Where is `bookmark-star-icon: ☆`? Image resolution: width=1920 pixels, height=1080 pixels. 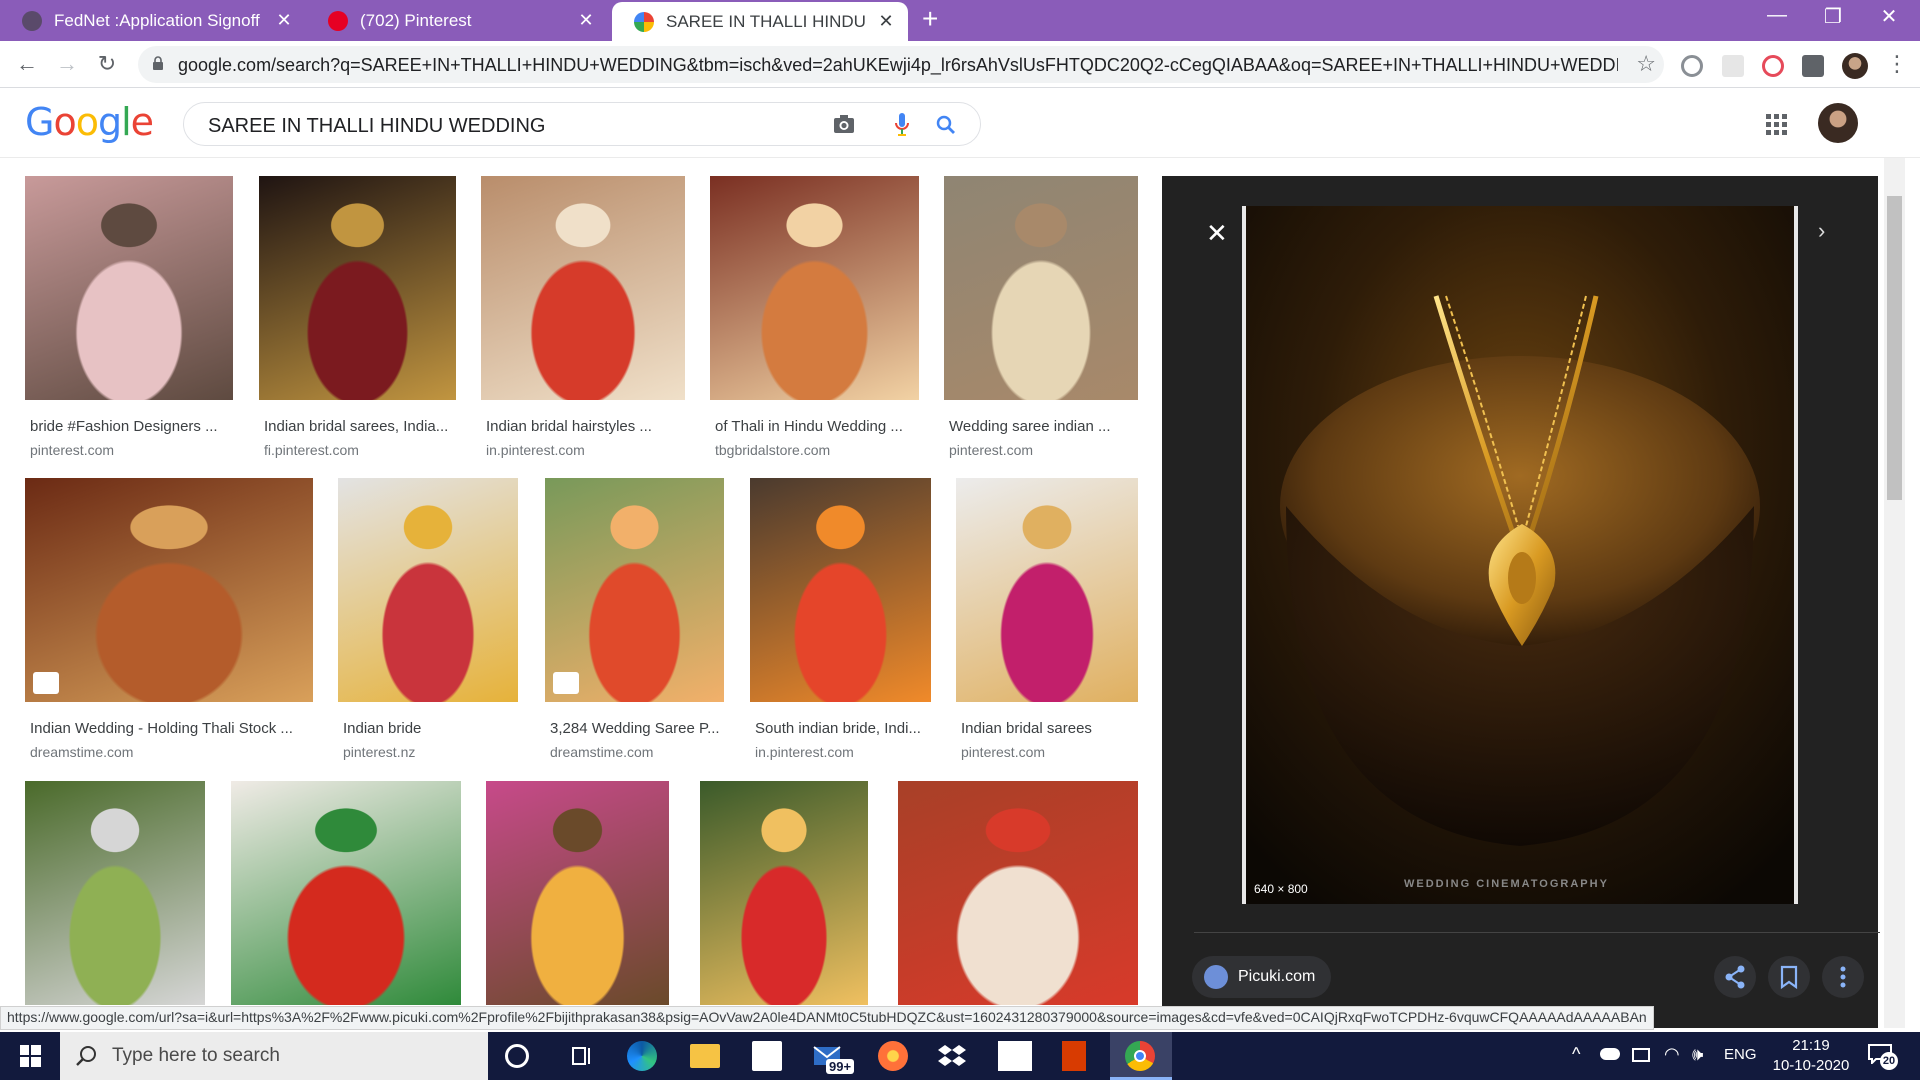
bookmark-star-icon: ☆ is located at coordinates (1646, 64).